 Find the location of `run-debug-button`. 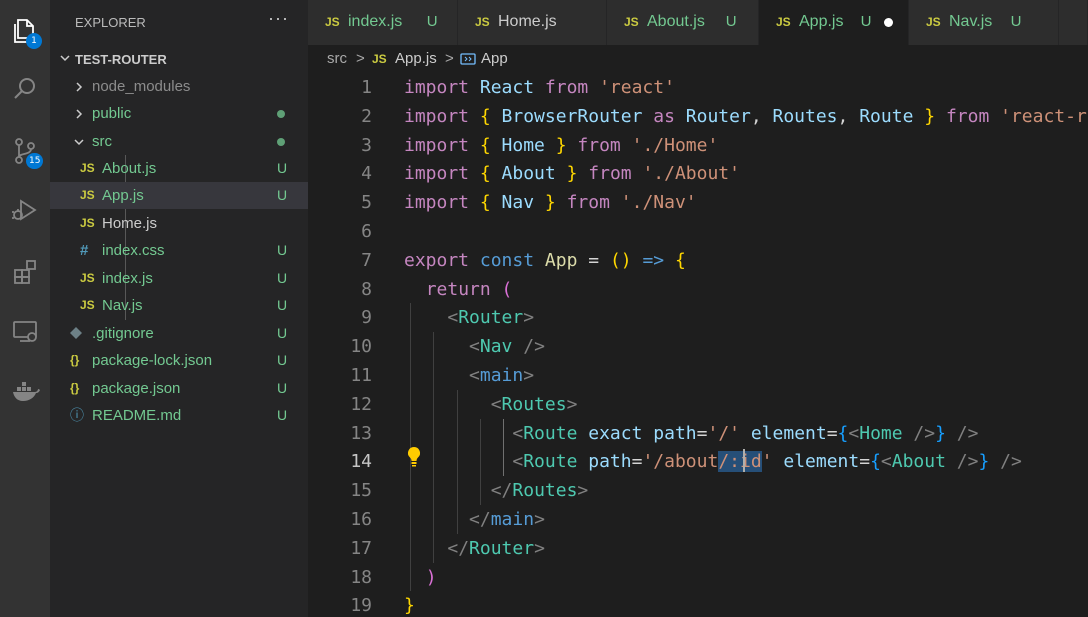

run-debug-button is located at coordinates (25, 210).